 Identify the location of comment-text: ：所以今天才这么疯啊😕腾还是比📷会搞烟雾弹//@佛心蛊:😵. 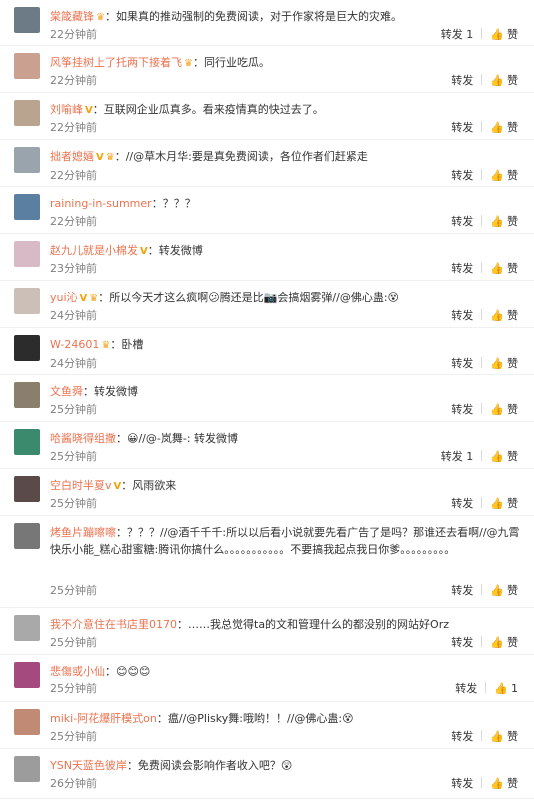
(249, 297).